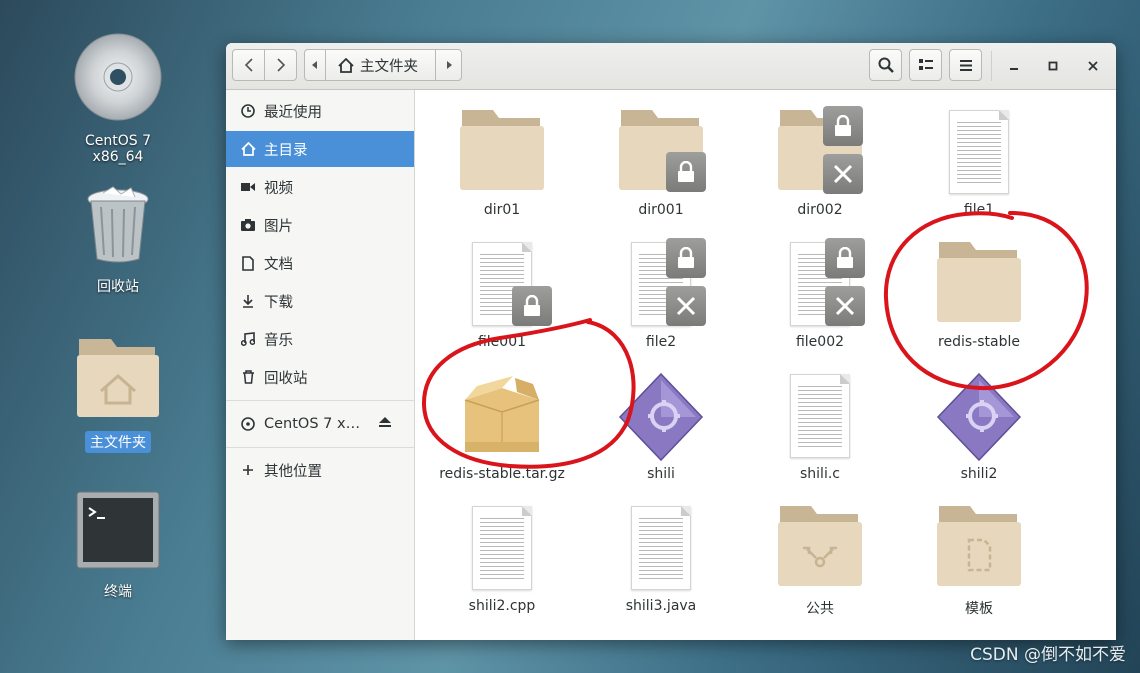  What do you see at coordinates (661, 474) in the screenshot?
I see `file-name: shili` at bounding box center [661, 474].